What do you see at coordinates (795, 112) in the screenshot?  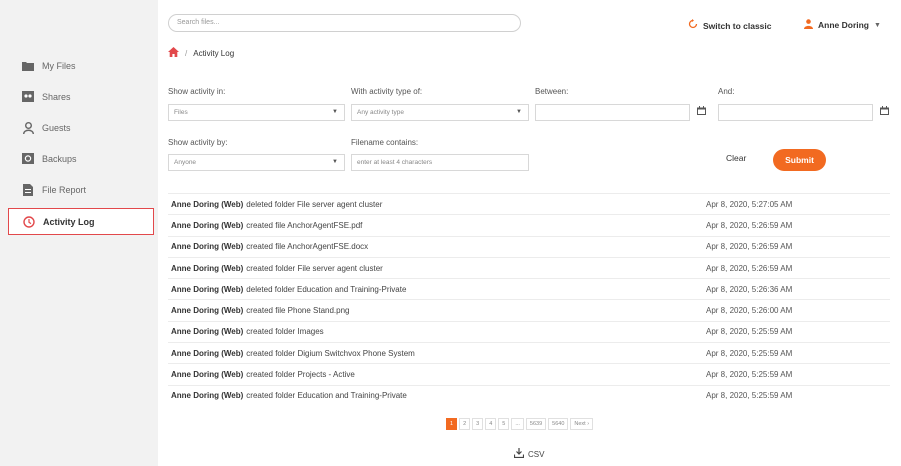 I see `and-date-input` at bounding box center [795, 112].